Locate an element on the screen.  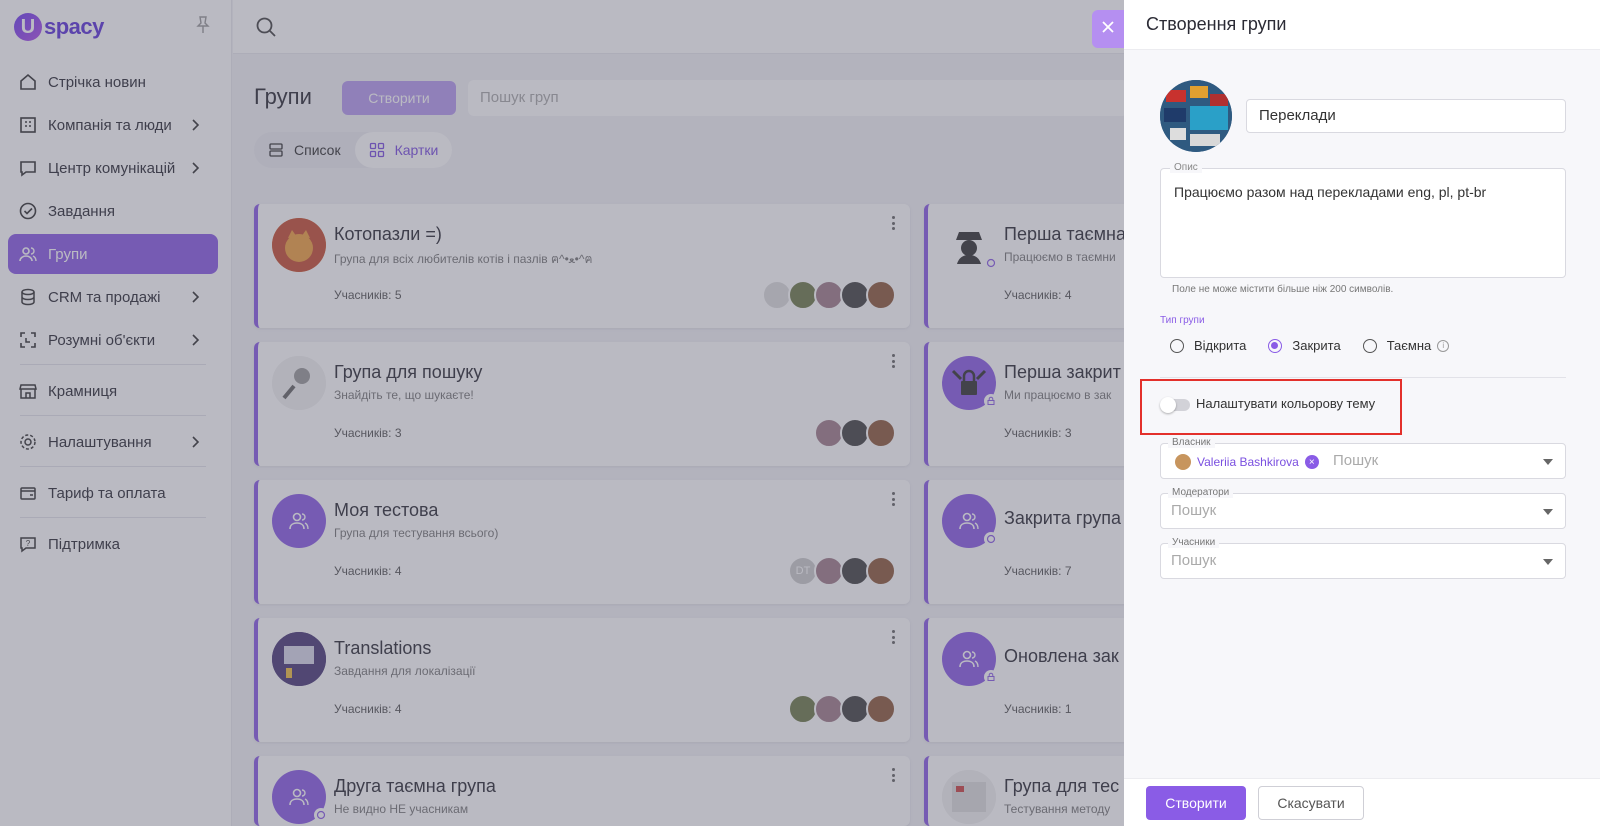
color-theme-label: Налаштувати кольорову тему is located at coordinates (1286, 403).